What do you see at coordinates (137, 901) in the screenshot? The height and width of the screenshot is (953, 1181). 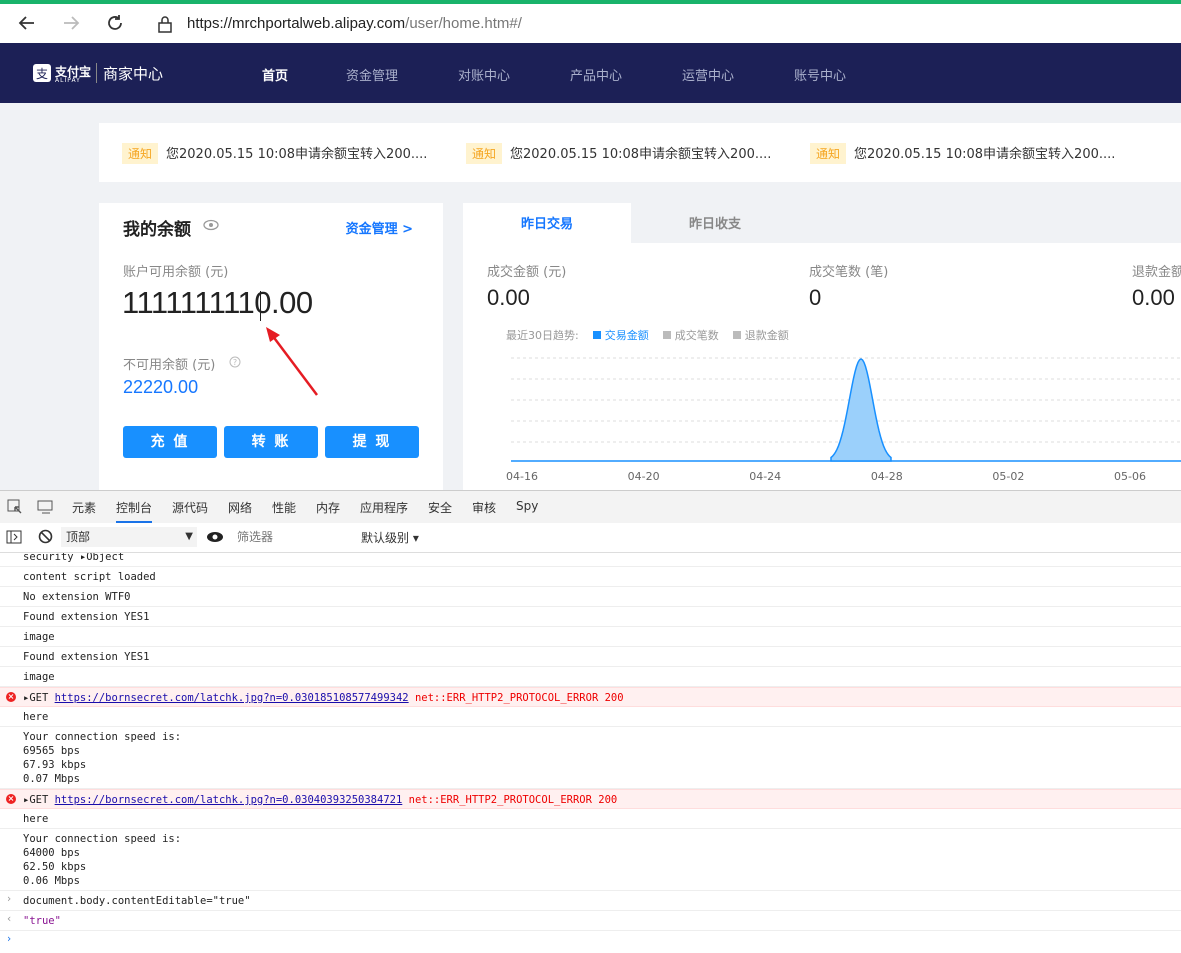 I see `console-line: document.body.contentEditable="true"` at bounding box center [137, 901].